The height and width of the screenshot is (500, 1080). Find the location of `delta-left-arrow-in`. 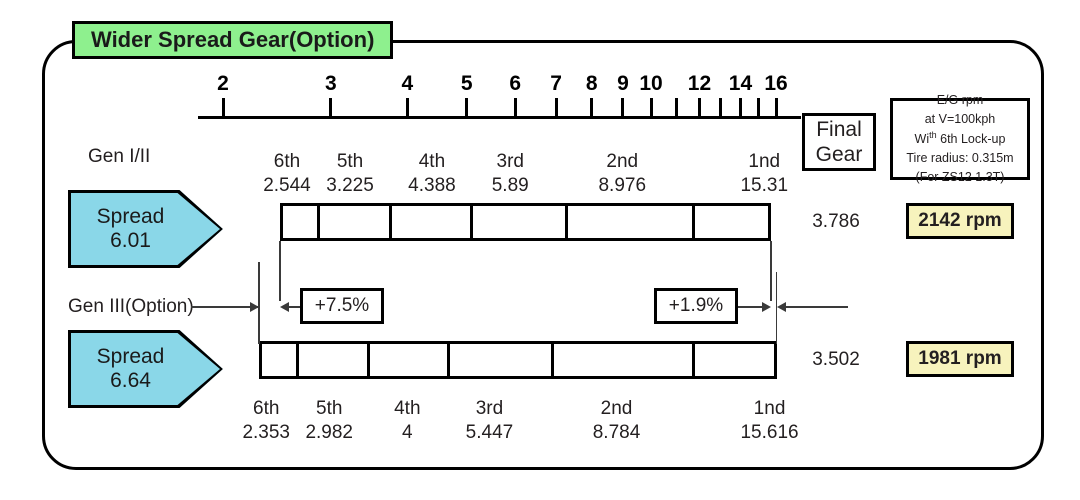

delta-left-arrow-in is located at coordinates (255, 306).